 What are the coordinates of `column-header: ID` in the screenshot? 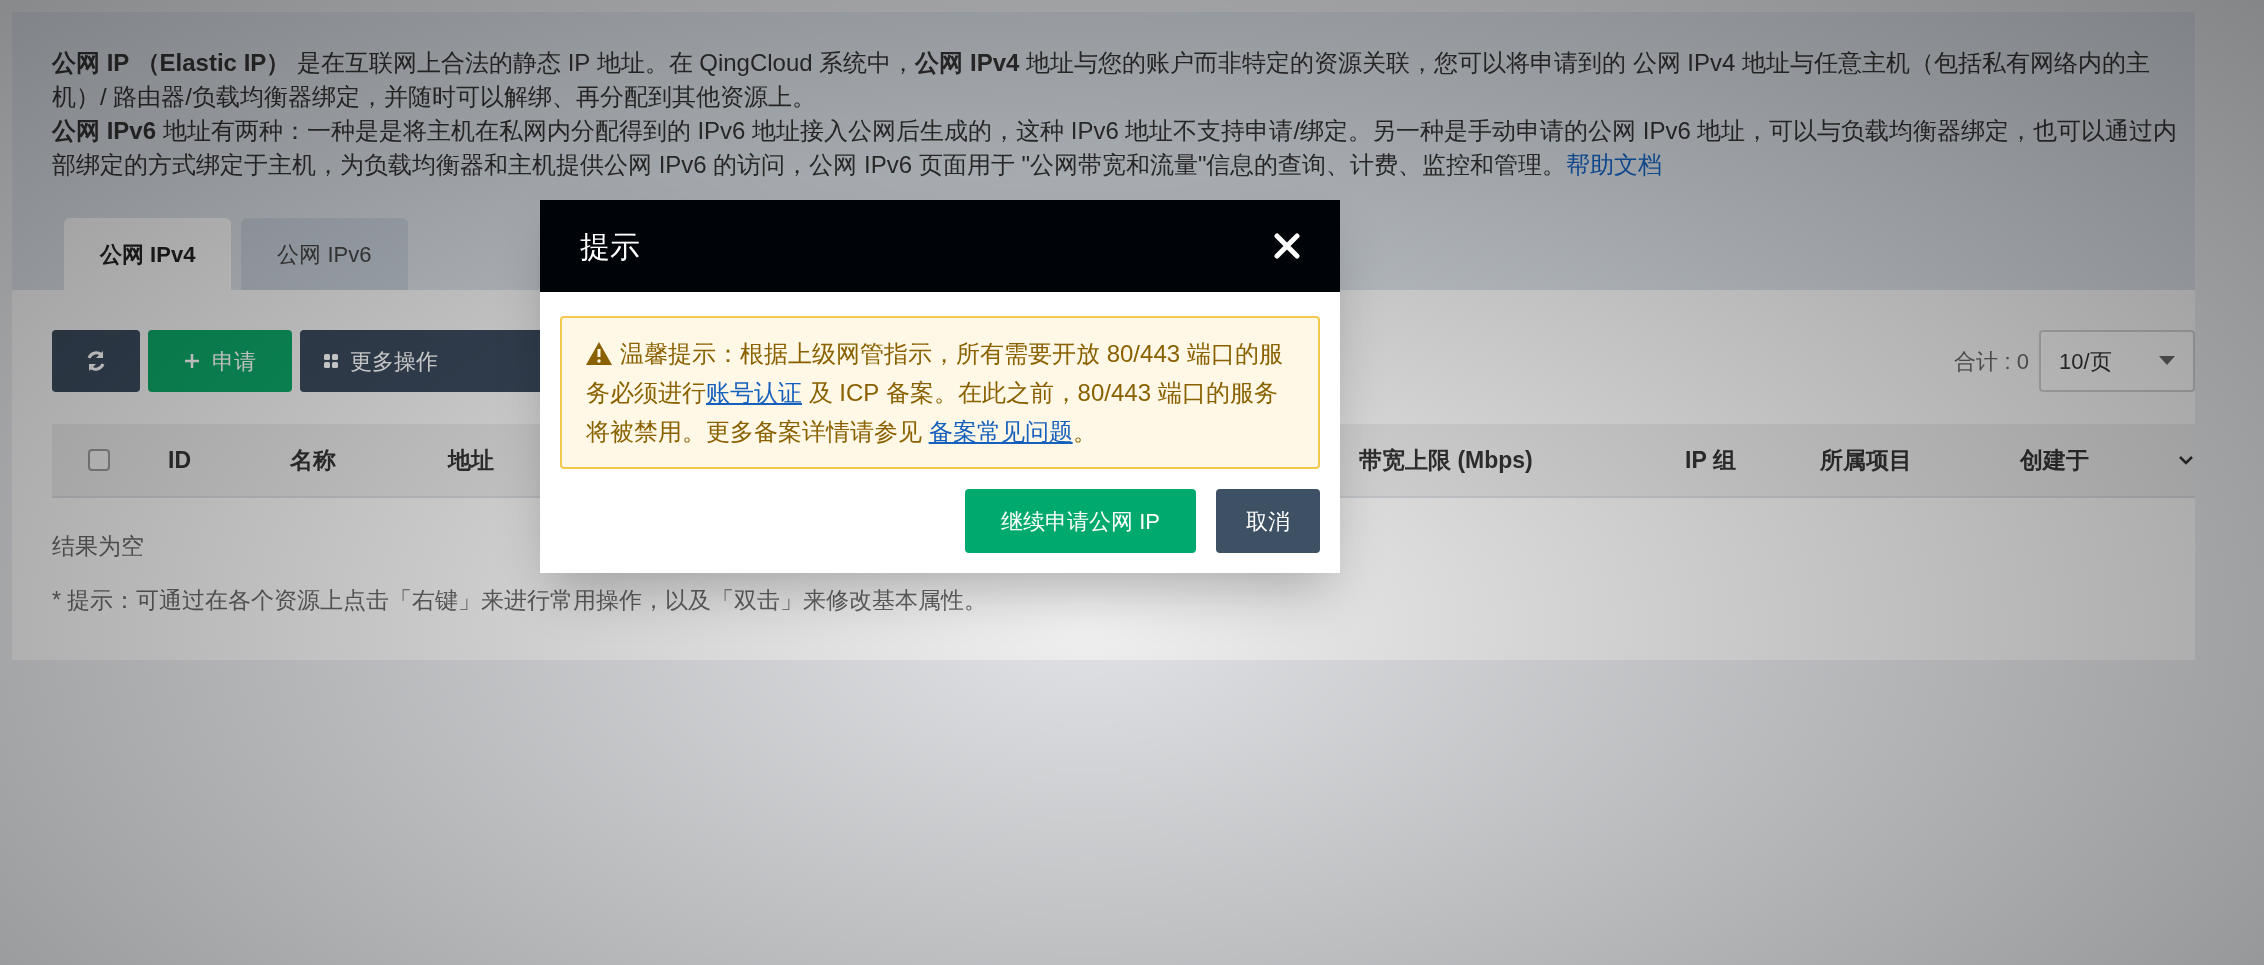 It's located at (229, 460).